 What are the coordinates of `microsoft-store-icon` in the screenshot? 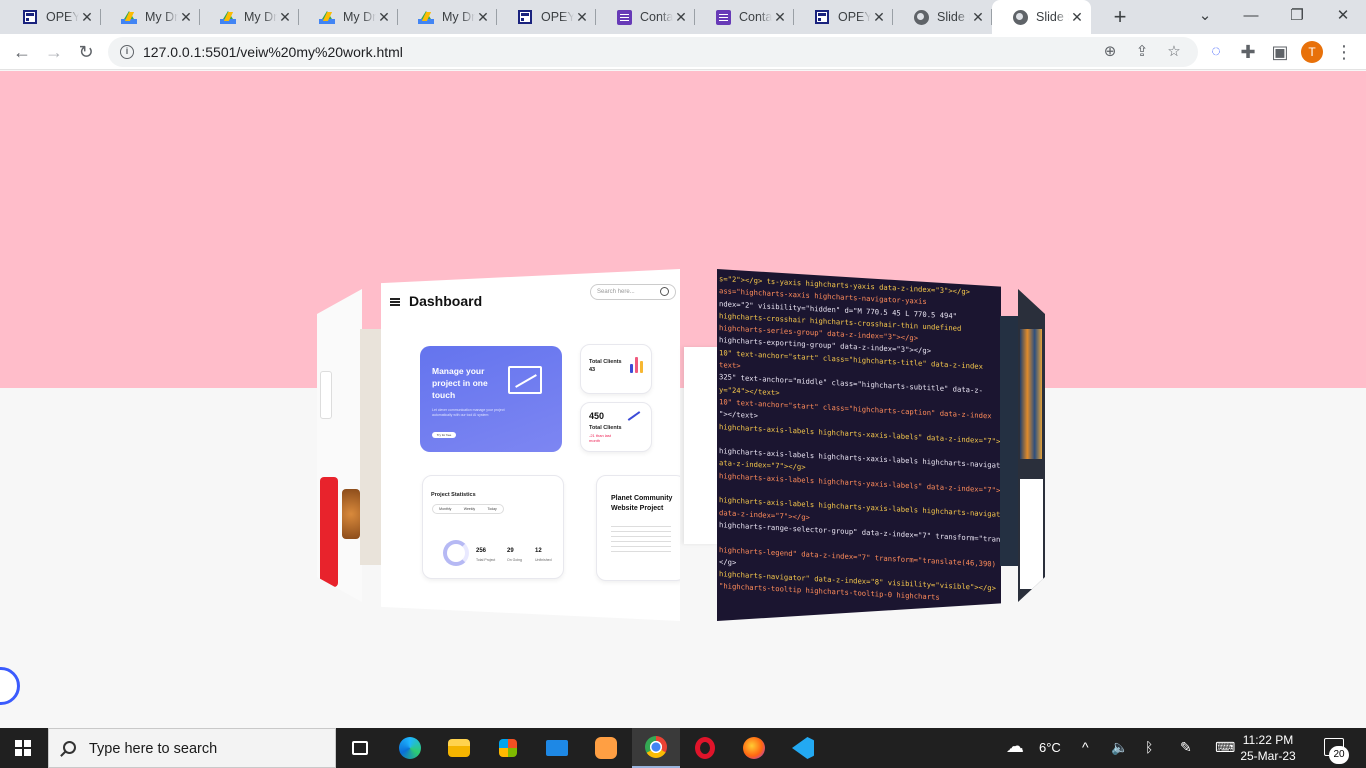 It's located at (508, 748).